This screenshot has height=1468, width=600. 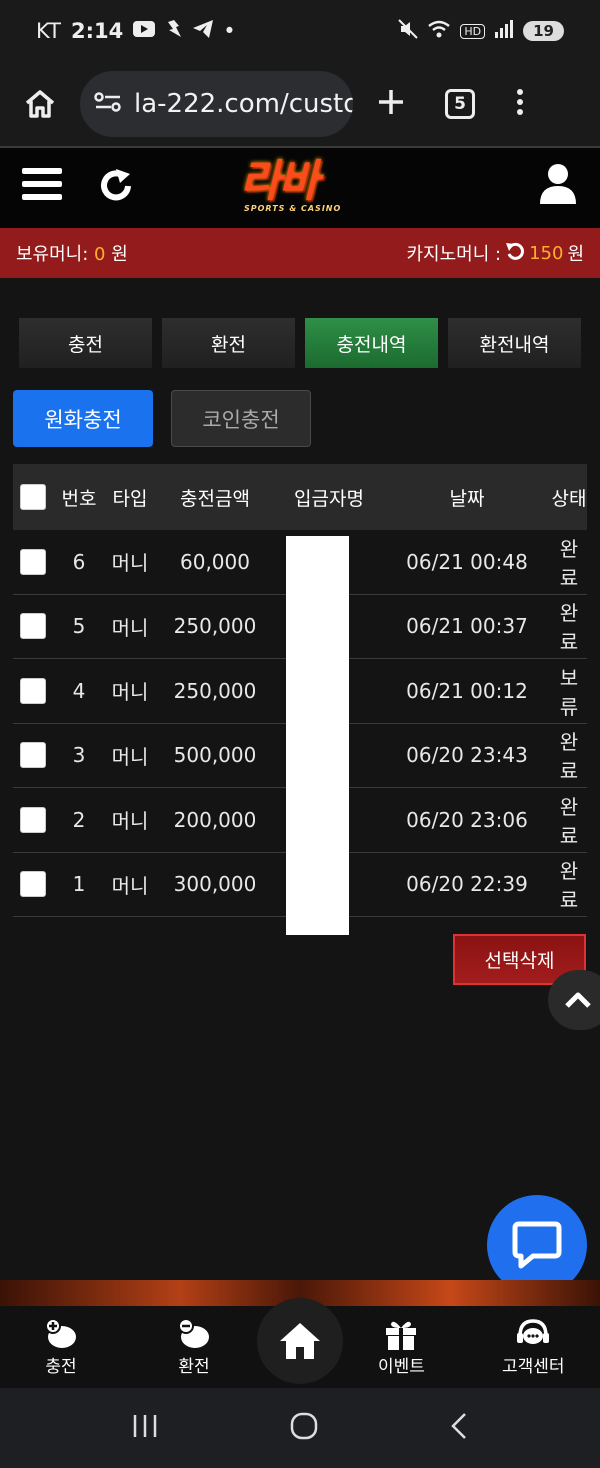 I want to click on row-amount: 500,000, so click(x=215, y=755).